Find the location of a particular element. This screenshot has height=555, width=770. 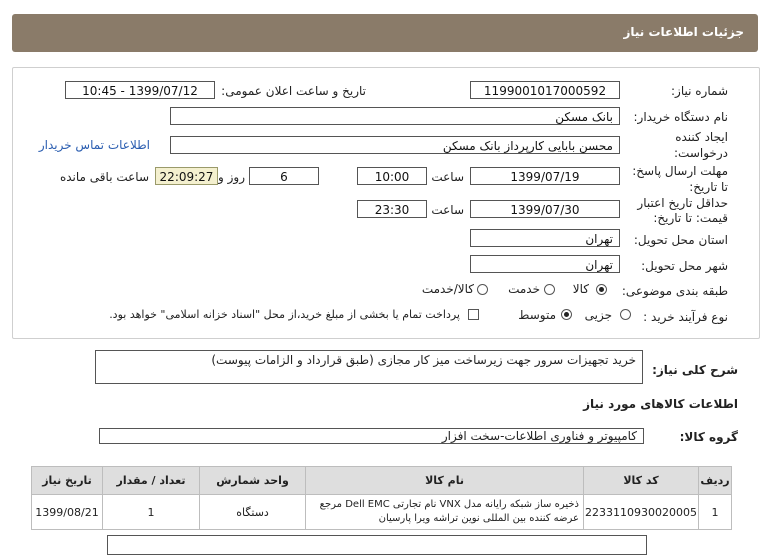

category-radio-service is located at coordinates (549, 289).